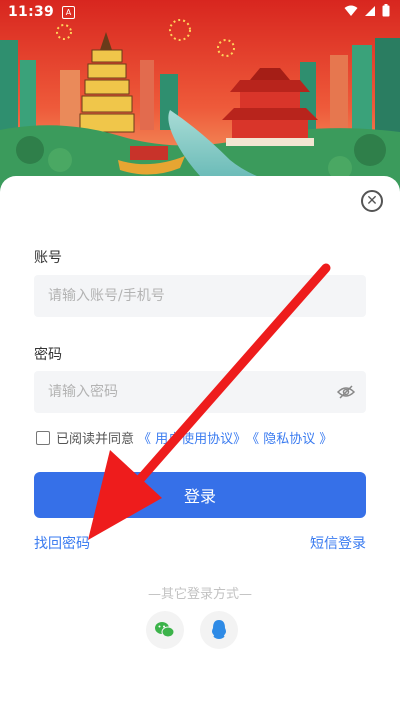 The width and height of the screenshot is (400, 712). I want to click on account-input, so click(200, 296).